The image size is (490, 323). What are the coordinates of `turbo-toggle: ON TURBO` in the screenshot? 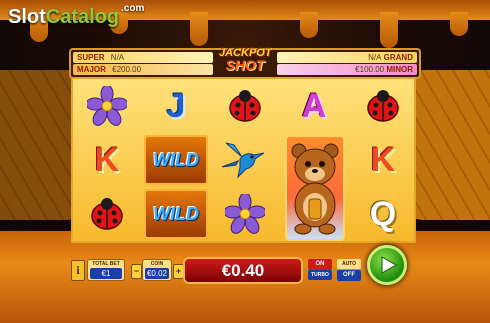 It's located at (320, 270).